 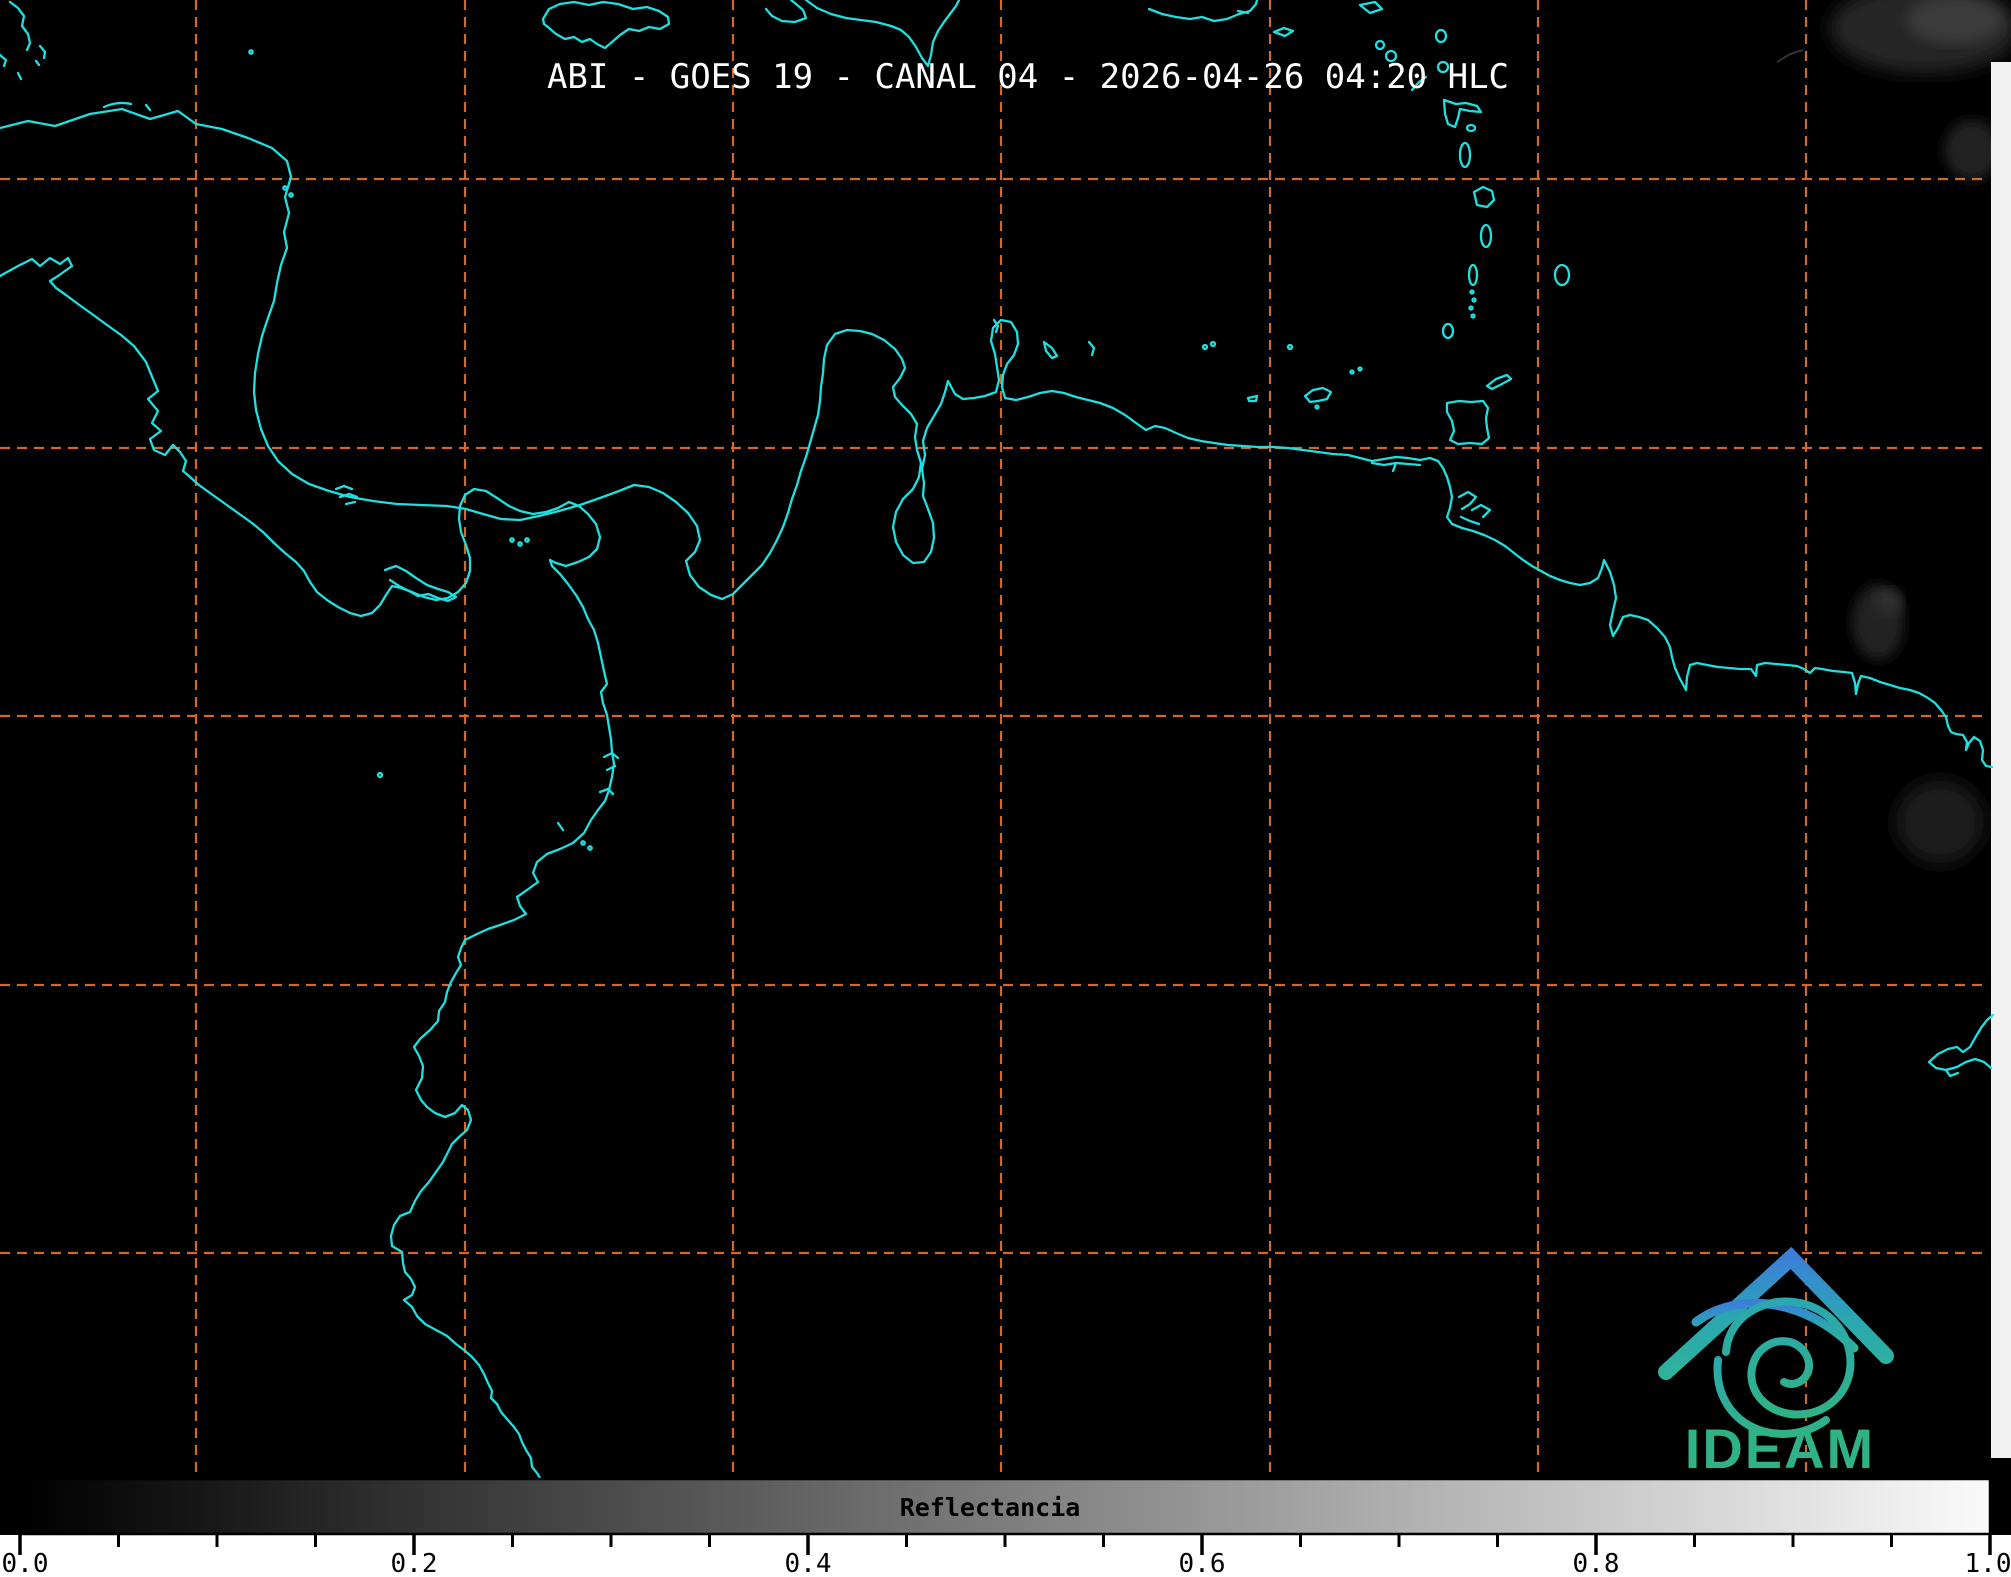 What do you see at coordinates (1780, 1448) in the screenshot?
I see `logo-text: IDEAM` at bounding box center [1780, 1448].